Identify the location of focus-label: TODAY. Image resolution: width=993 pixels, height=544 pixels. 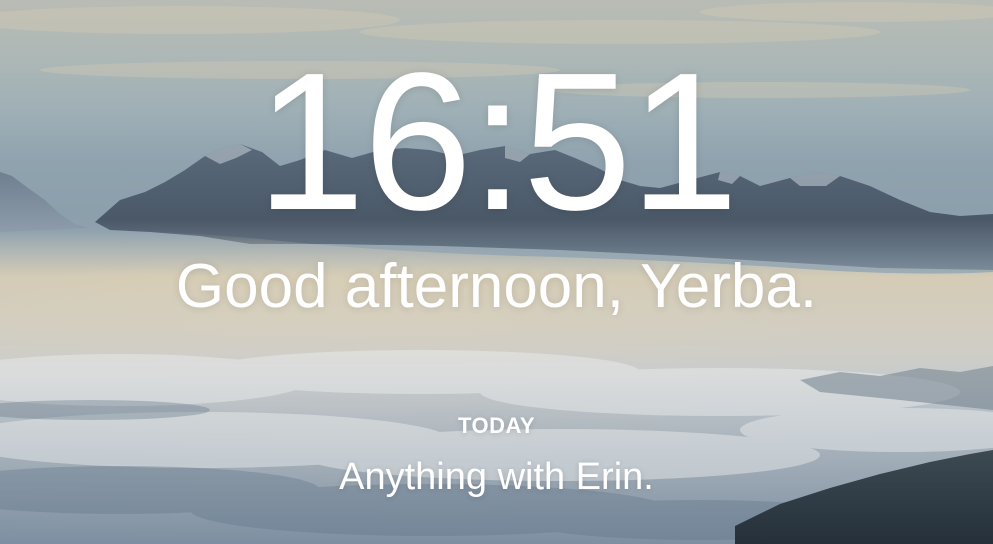
(496, 425).